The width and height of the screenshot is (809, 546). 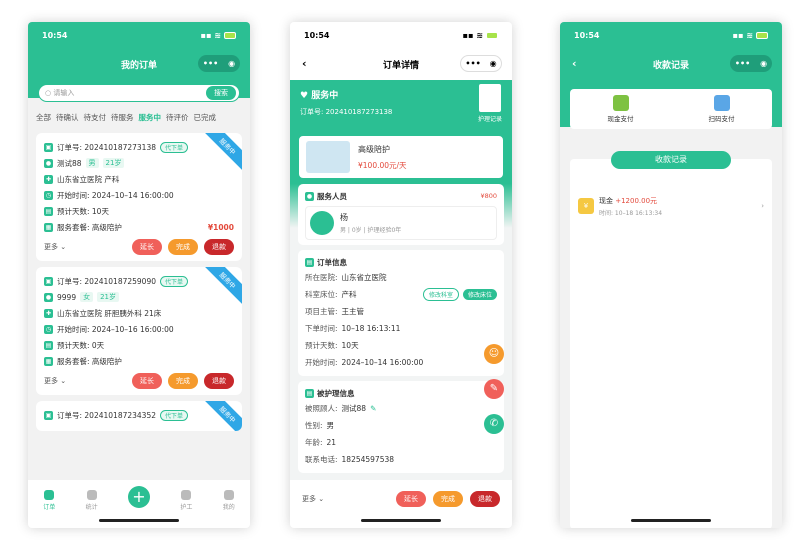 What do you see at coordinates (205, 117) in the screenshot?
I see `tab-done: 已完成` at bounding box center [205, 117].